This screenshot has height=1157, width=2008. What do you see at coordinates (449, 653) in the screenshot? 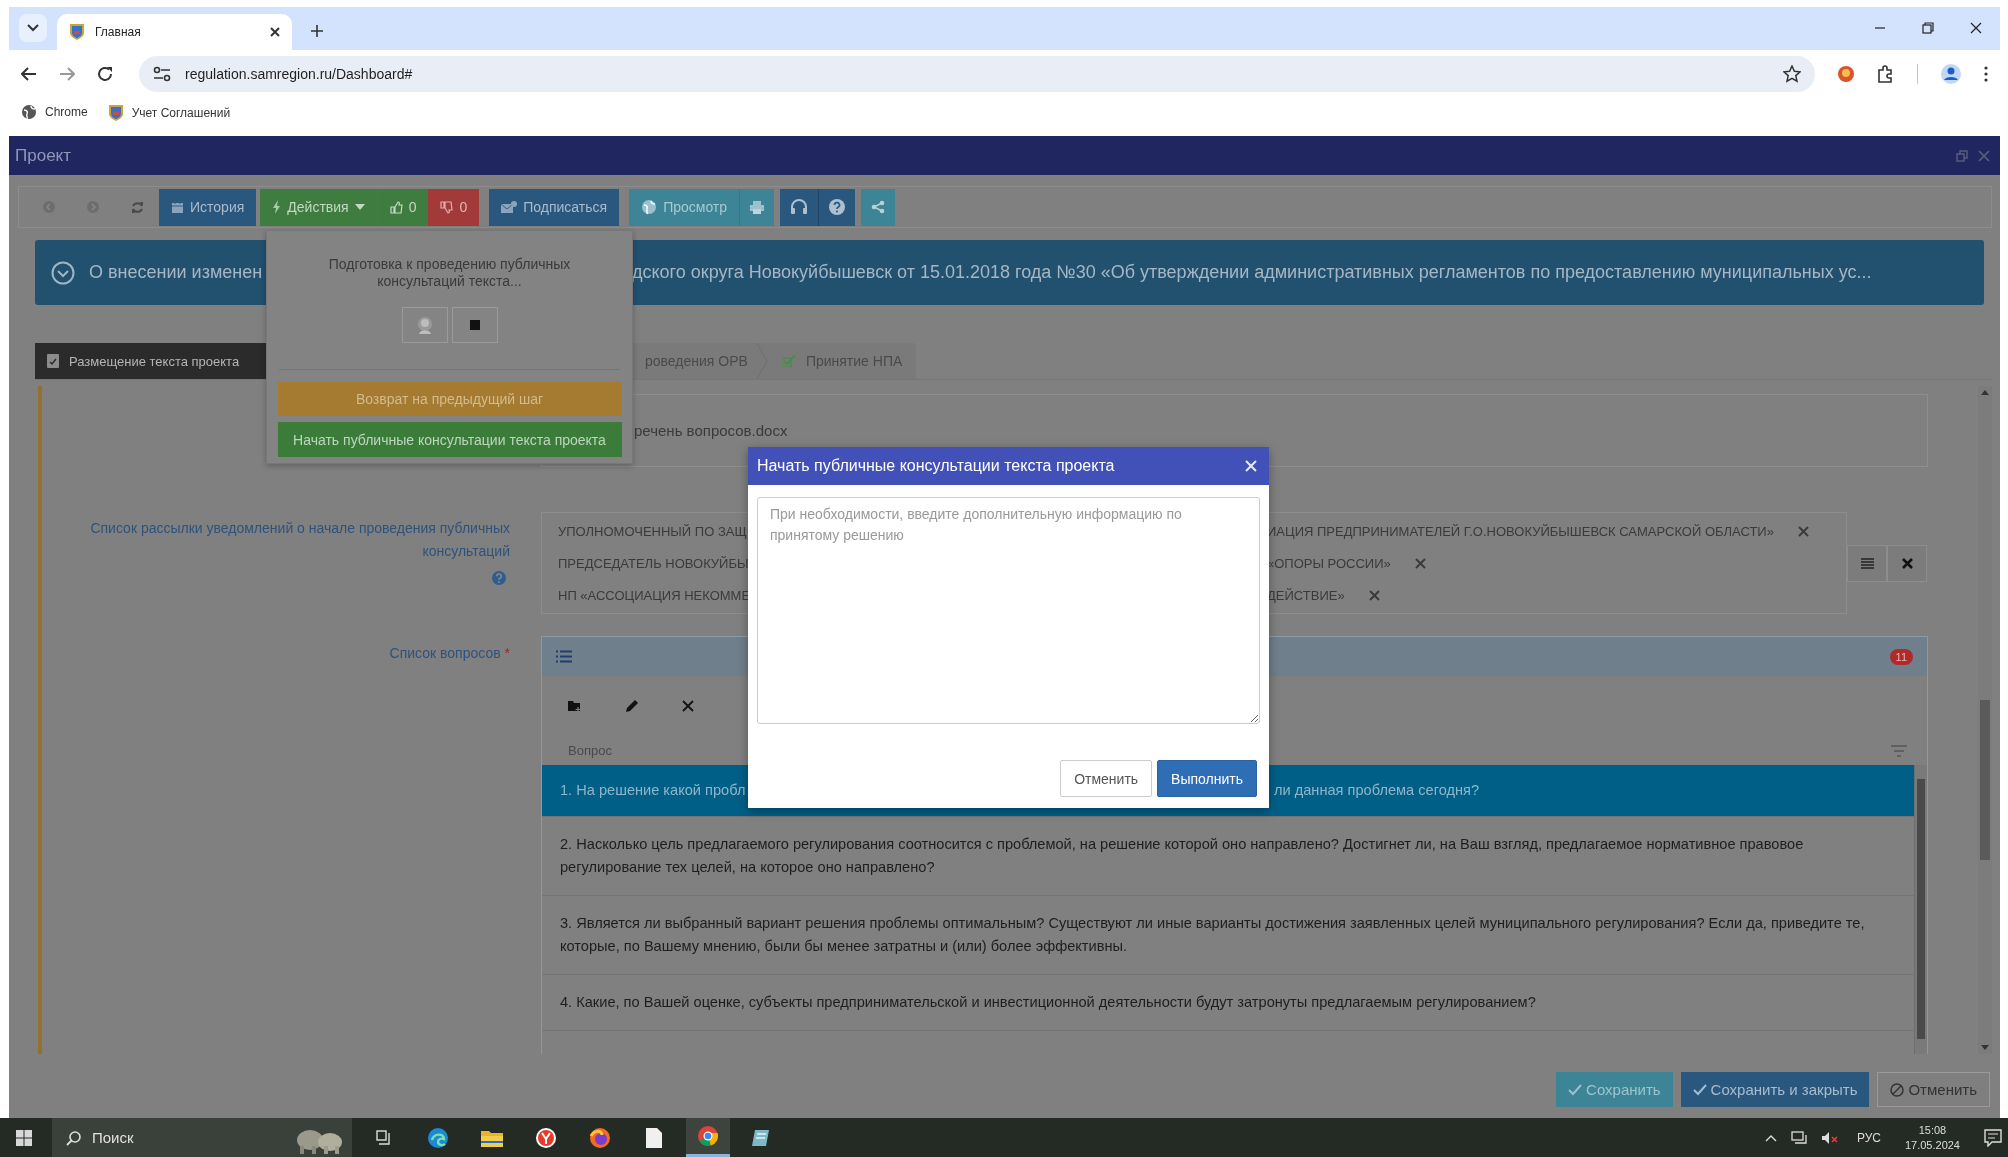
I see `field-label: Список вопросов *` at bounding box center [449, 653].